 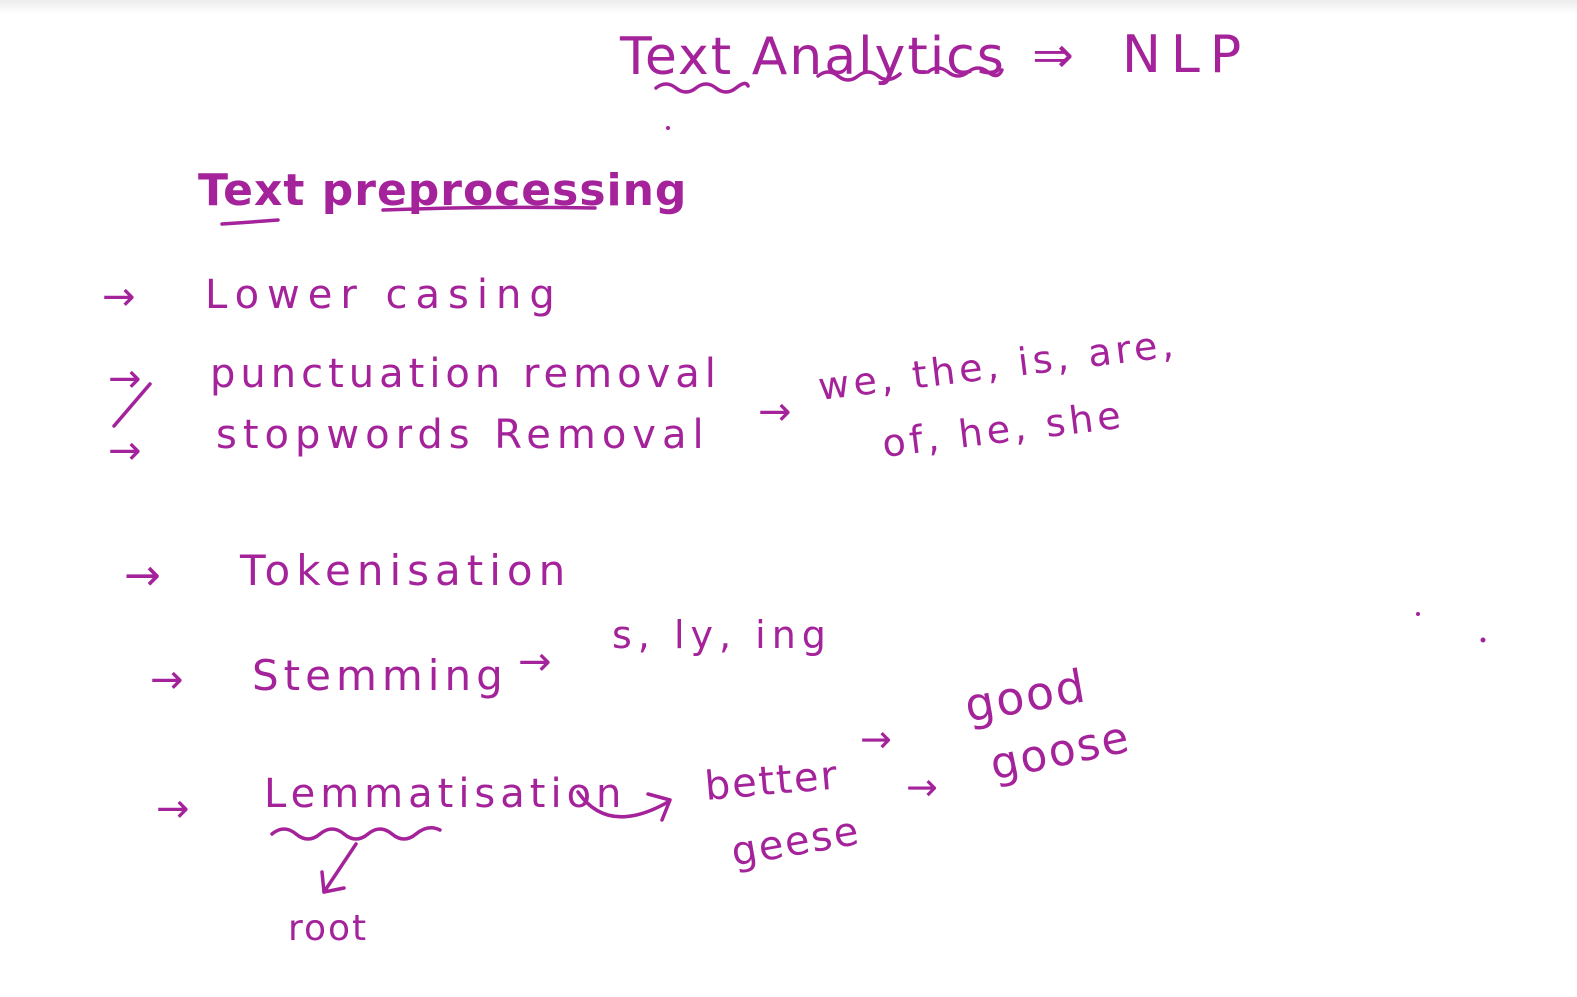 I want to click on stopwords-examples-line2: of, he, she, so click(x=1003, y=429).